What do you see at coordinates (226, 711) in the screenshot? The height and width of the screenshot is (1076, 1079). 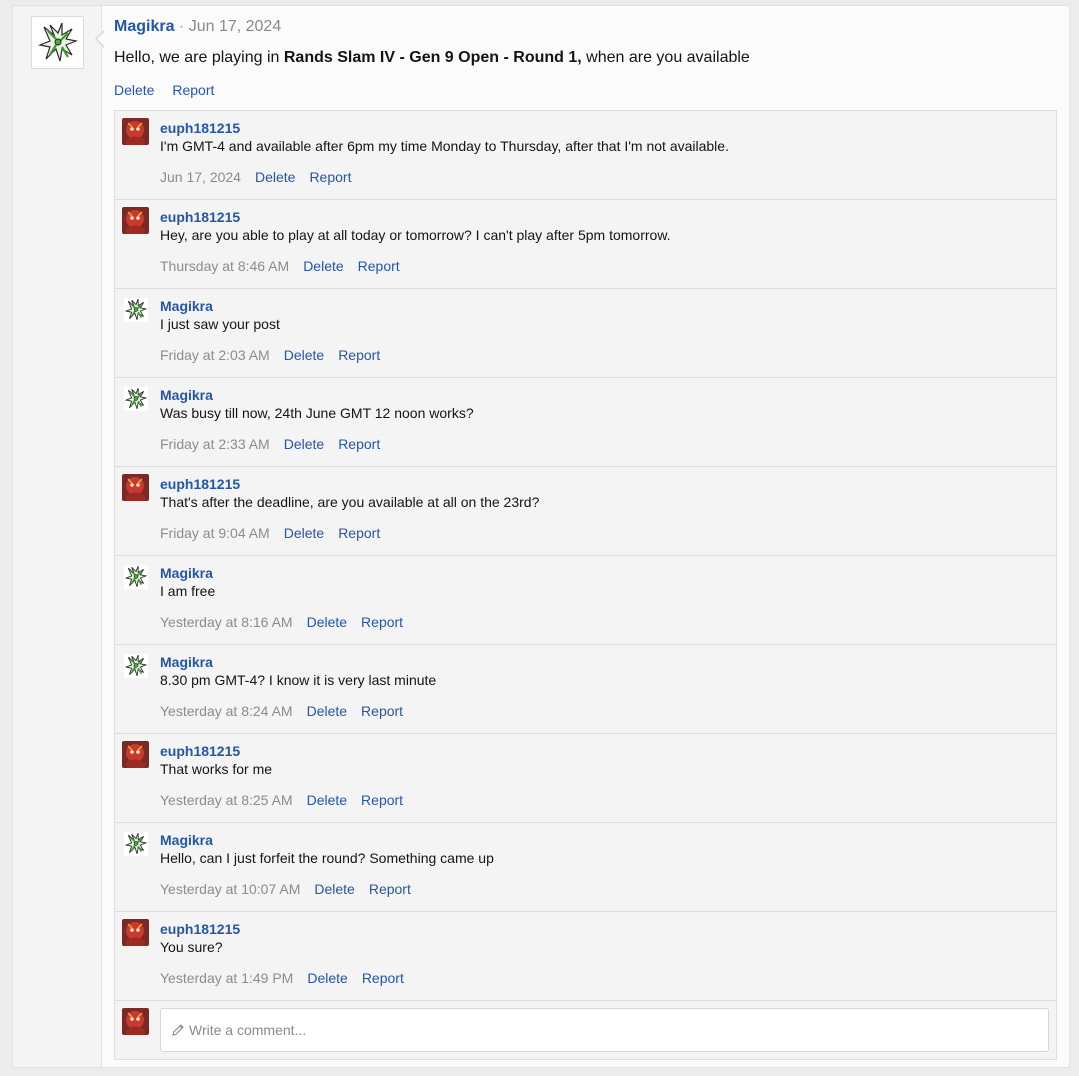 I see `comment-timestamp: Yesterday at 8:24 AM` at bounding box center [226, 711].